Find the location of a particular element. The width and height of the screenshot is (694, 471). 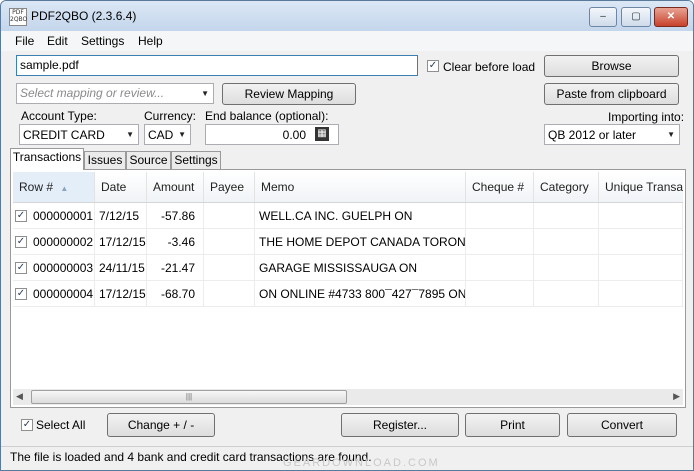

row-memo: GARAGE MISSISSAUGA ON is located at coordinates (360, 268).